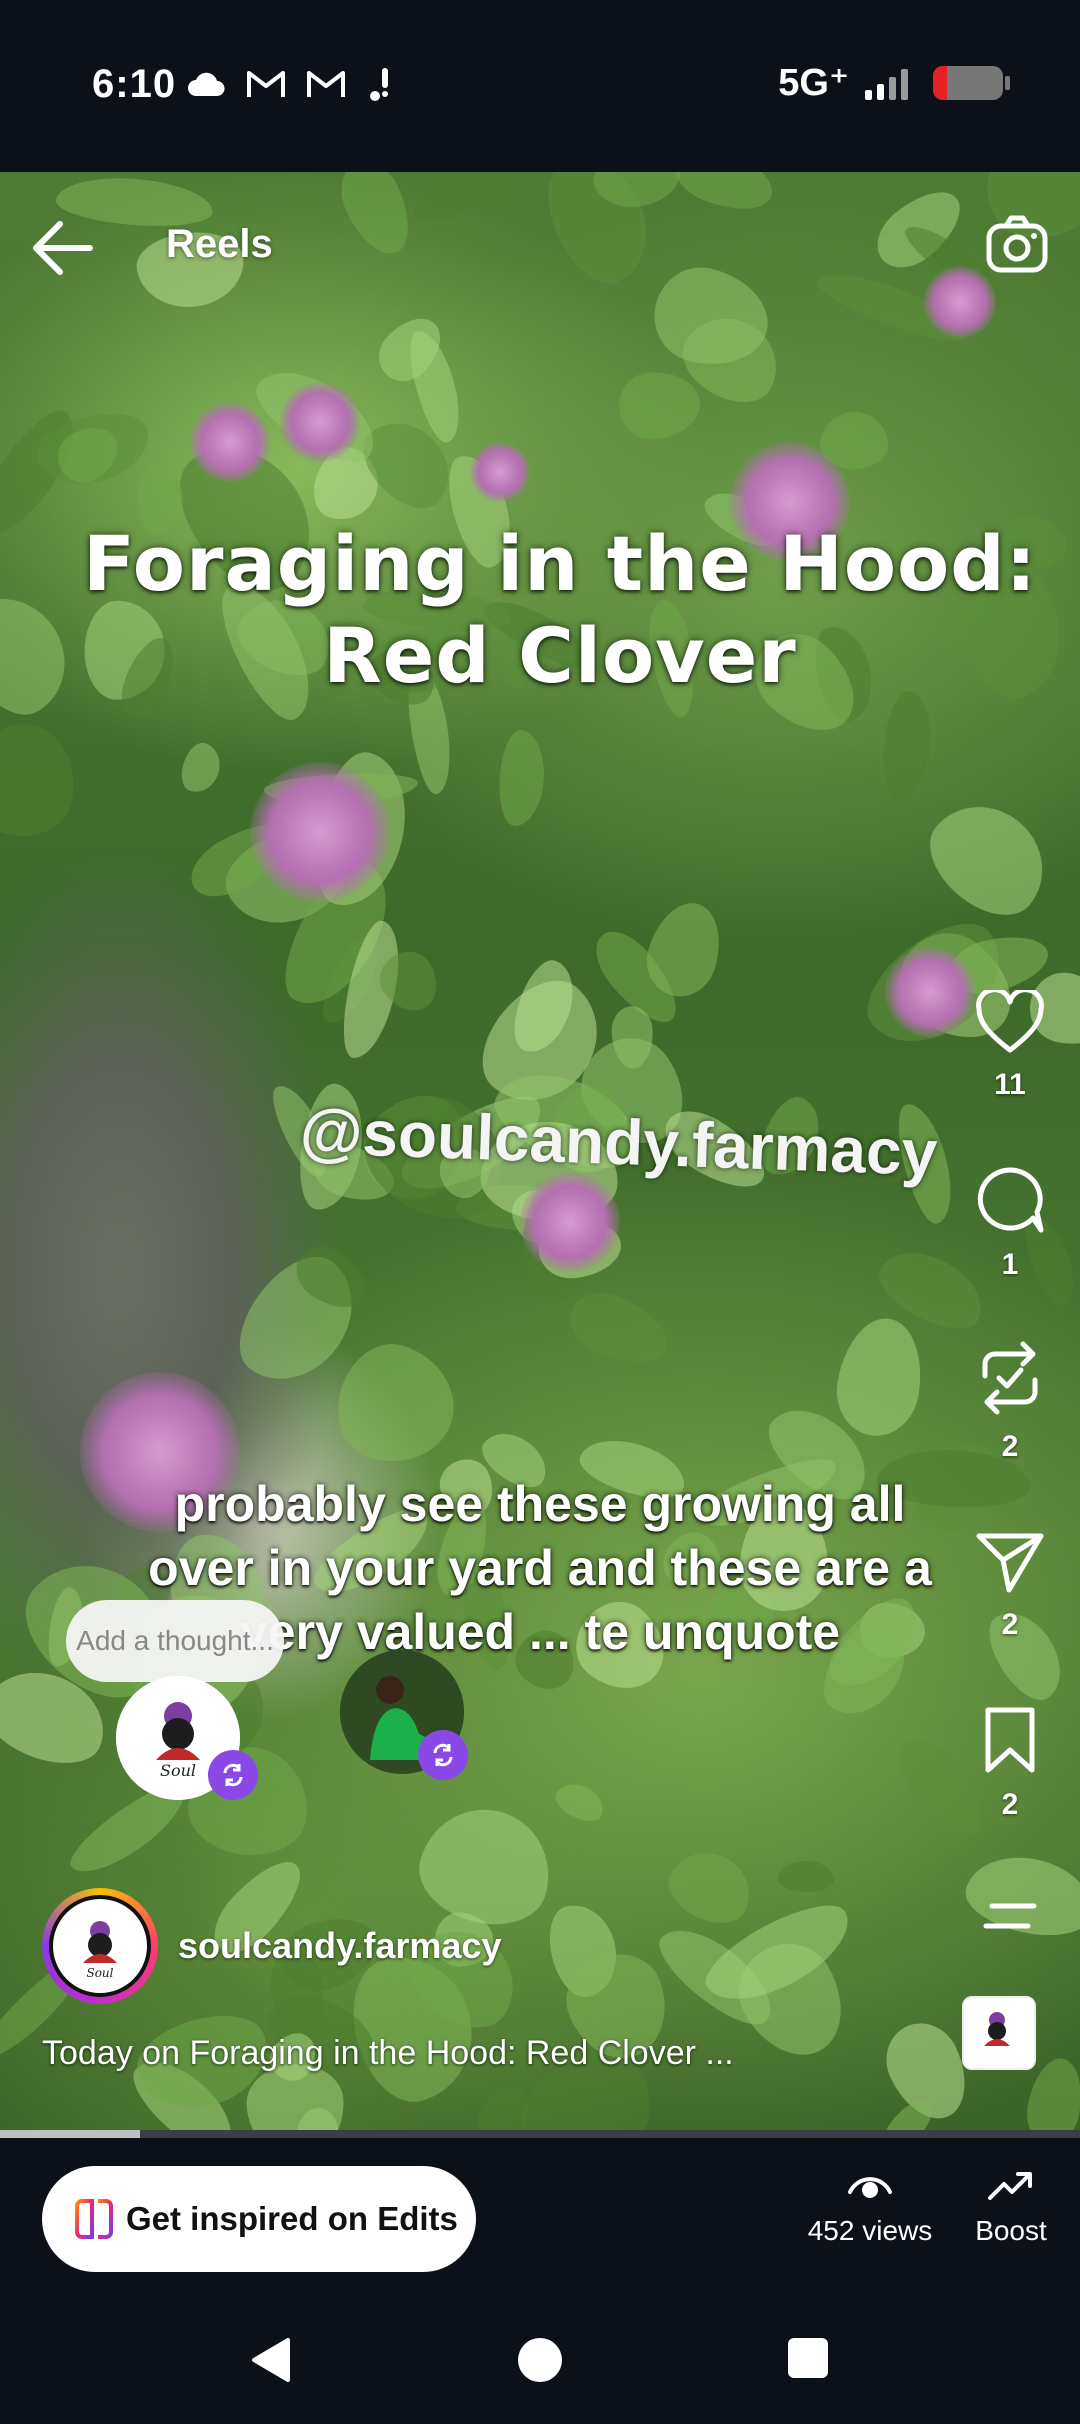 The height and width of the screenshot is (2424, 1080). What do you see at coordinates (1010, 1021) in the screenshot?
I see `heart-icon` at bounding box center [1010, 1021].